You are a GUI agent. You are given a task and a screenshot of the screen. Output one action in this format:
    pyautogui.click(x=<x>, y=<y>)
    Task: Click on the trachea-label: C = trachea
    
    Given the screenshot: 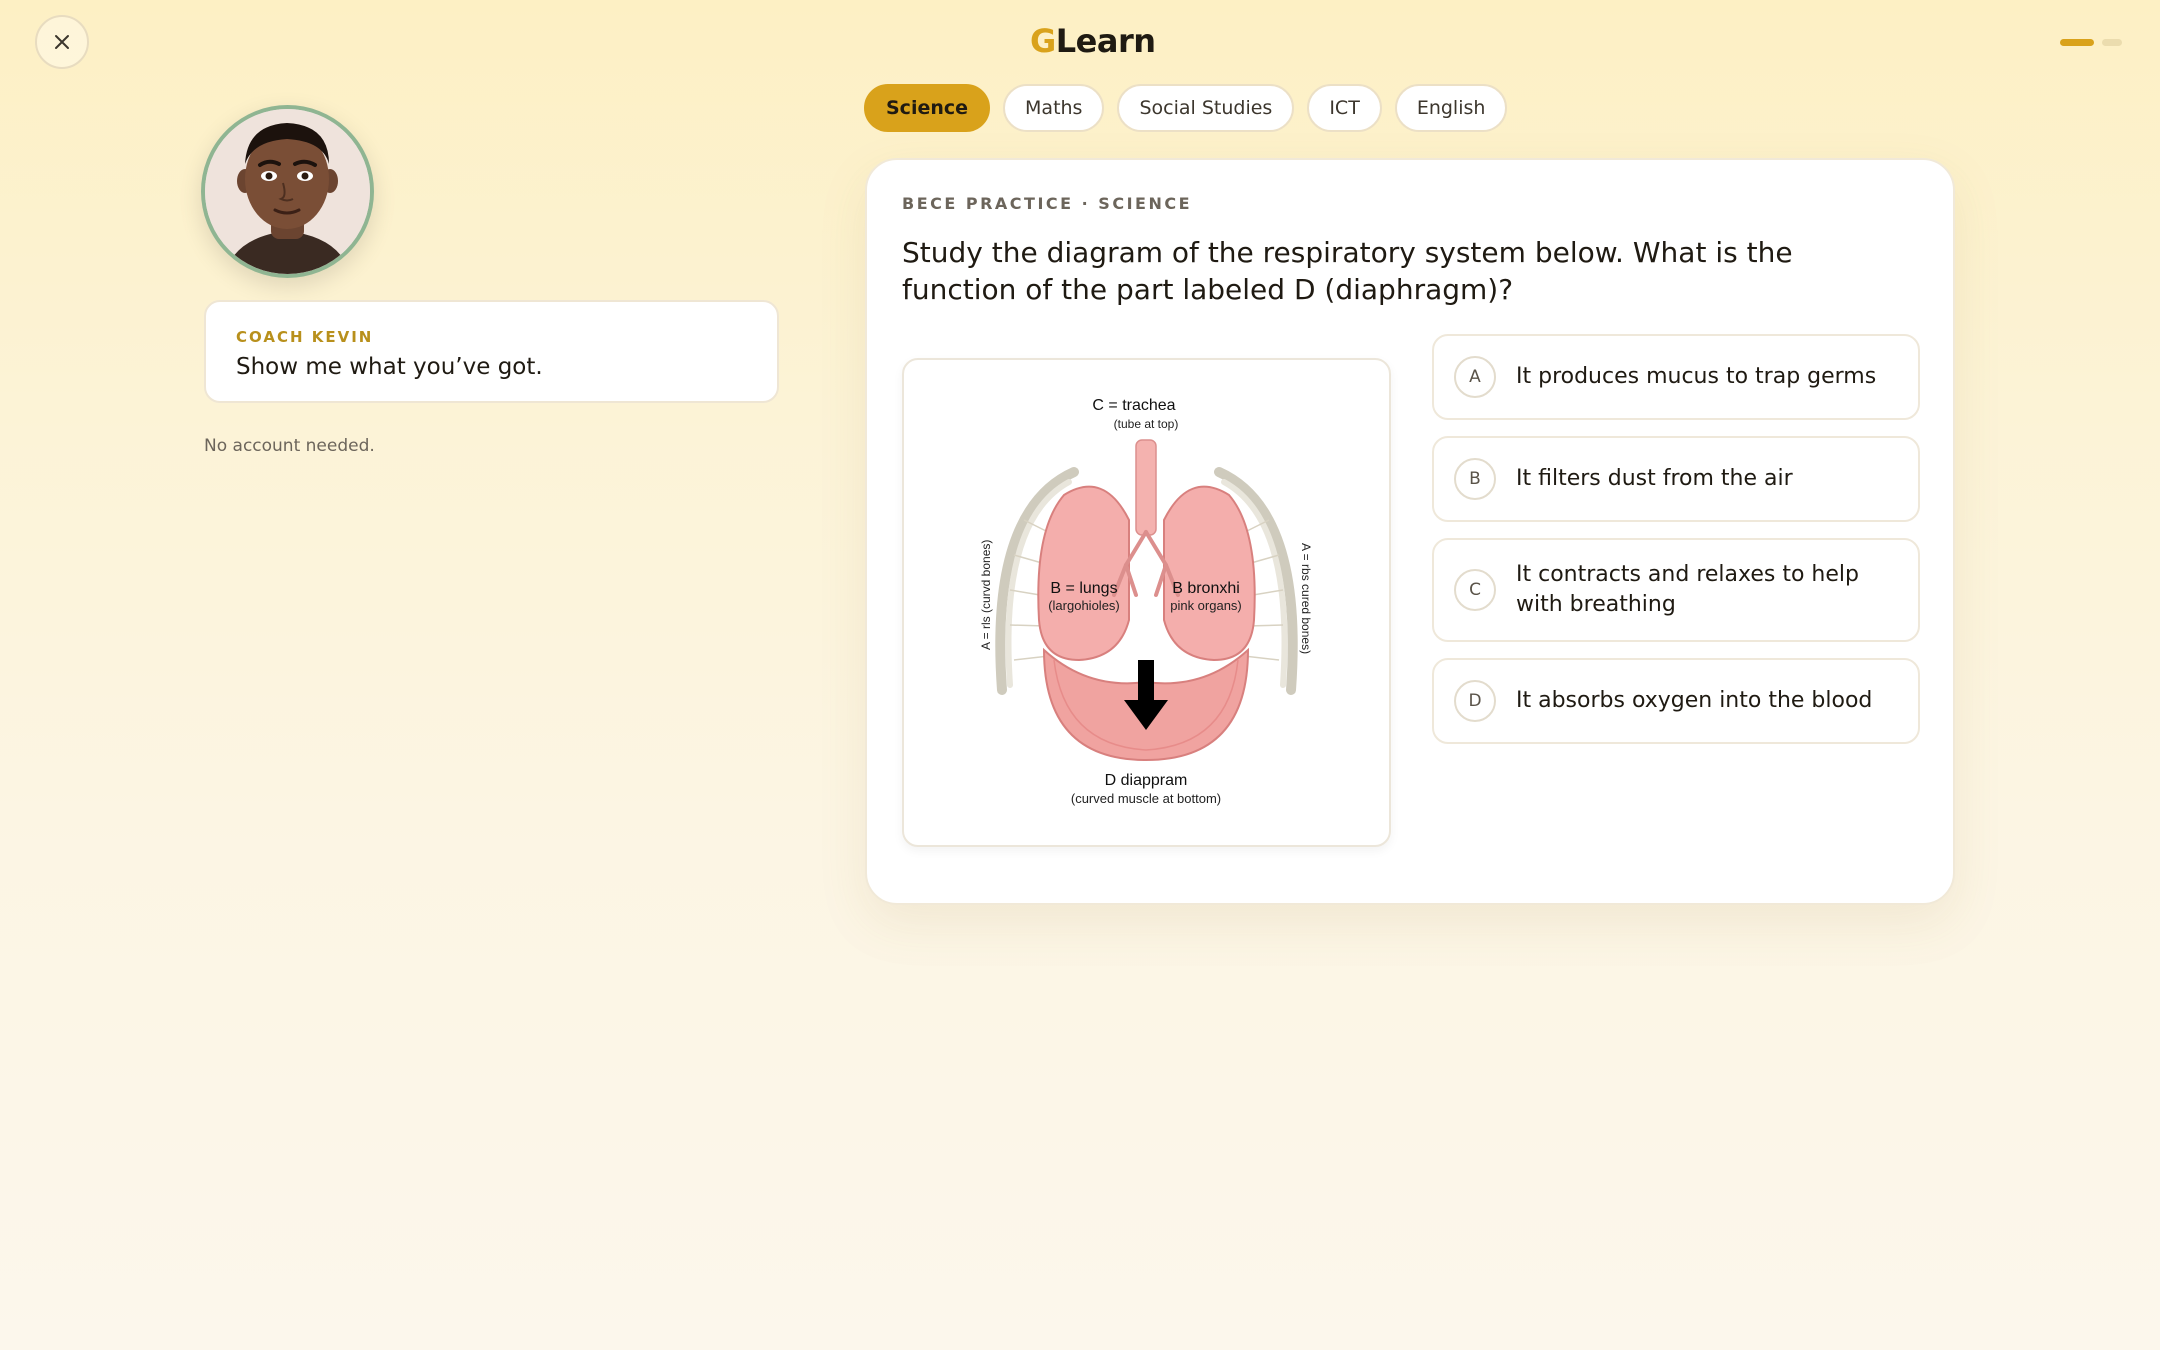 What is the action you would take?
    pyautogui.click(x=1133, y=405)
    